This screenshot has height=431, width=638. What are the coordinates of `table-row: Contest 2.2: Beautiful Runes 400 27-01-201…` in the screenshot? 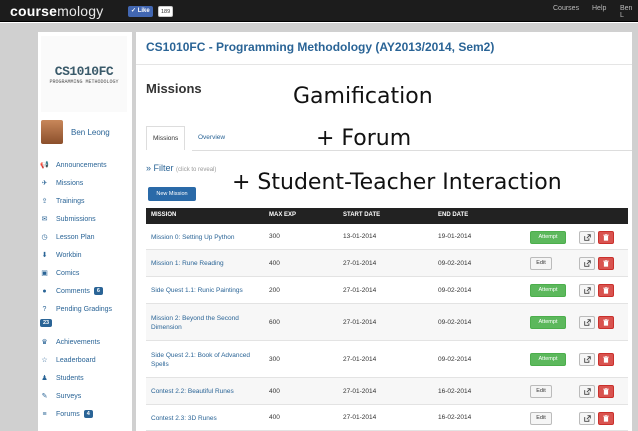 It's located at (387, 391).